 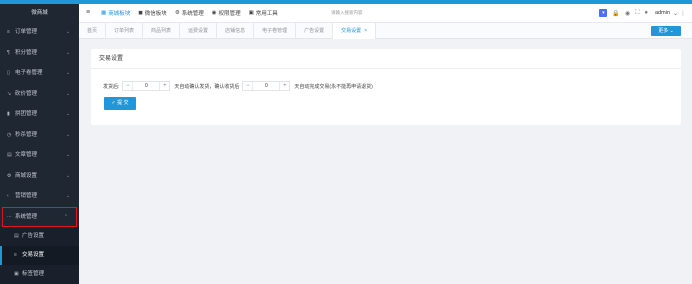 What do you see at coordinates (9, 216) in the screenshot?
I see `dots-icon: ⋯` at bounding box center [9, 216].